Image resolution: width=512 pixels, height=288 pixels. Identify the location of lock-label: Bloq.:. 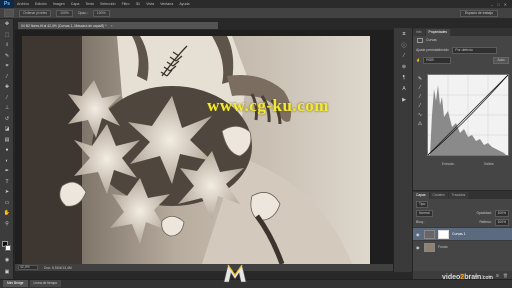
(420, 222).